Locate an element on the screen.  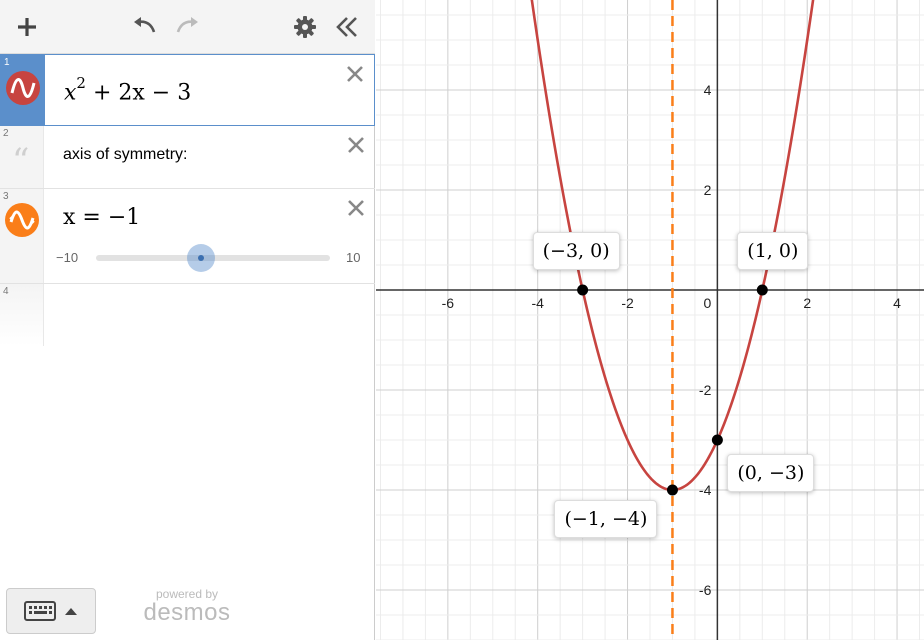
point-label: (0, −3) is located at coordinates (771, 473).